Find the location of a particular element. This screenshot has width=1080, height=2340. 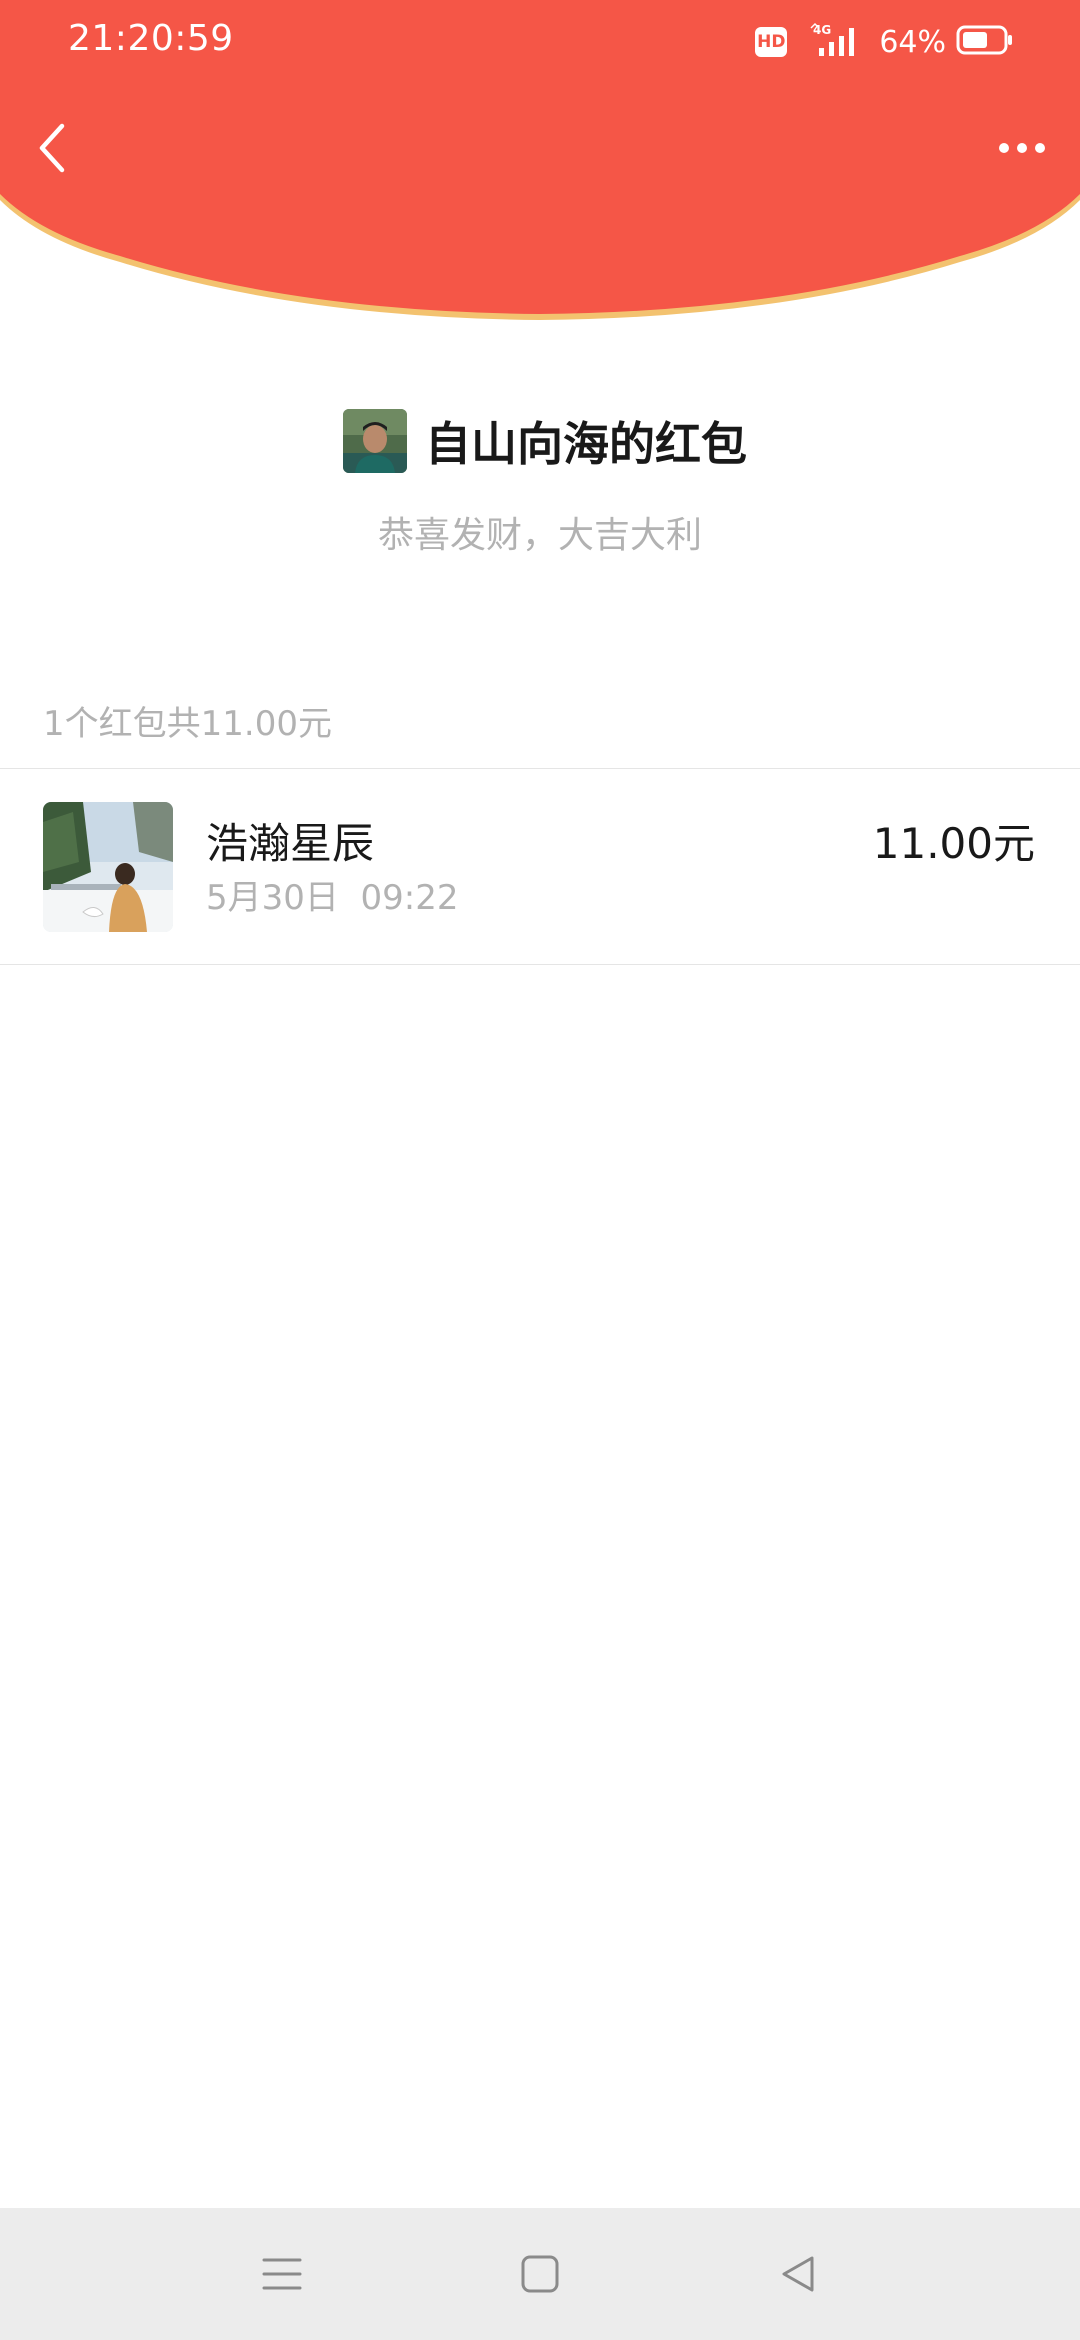

more-button is located at coordinates (1022, 148).